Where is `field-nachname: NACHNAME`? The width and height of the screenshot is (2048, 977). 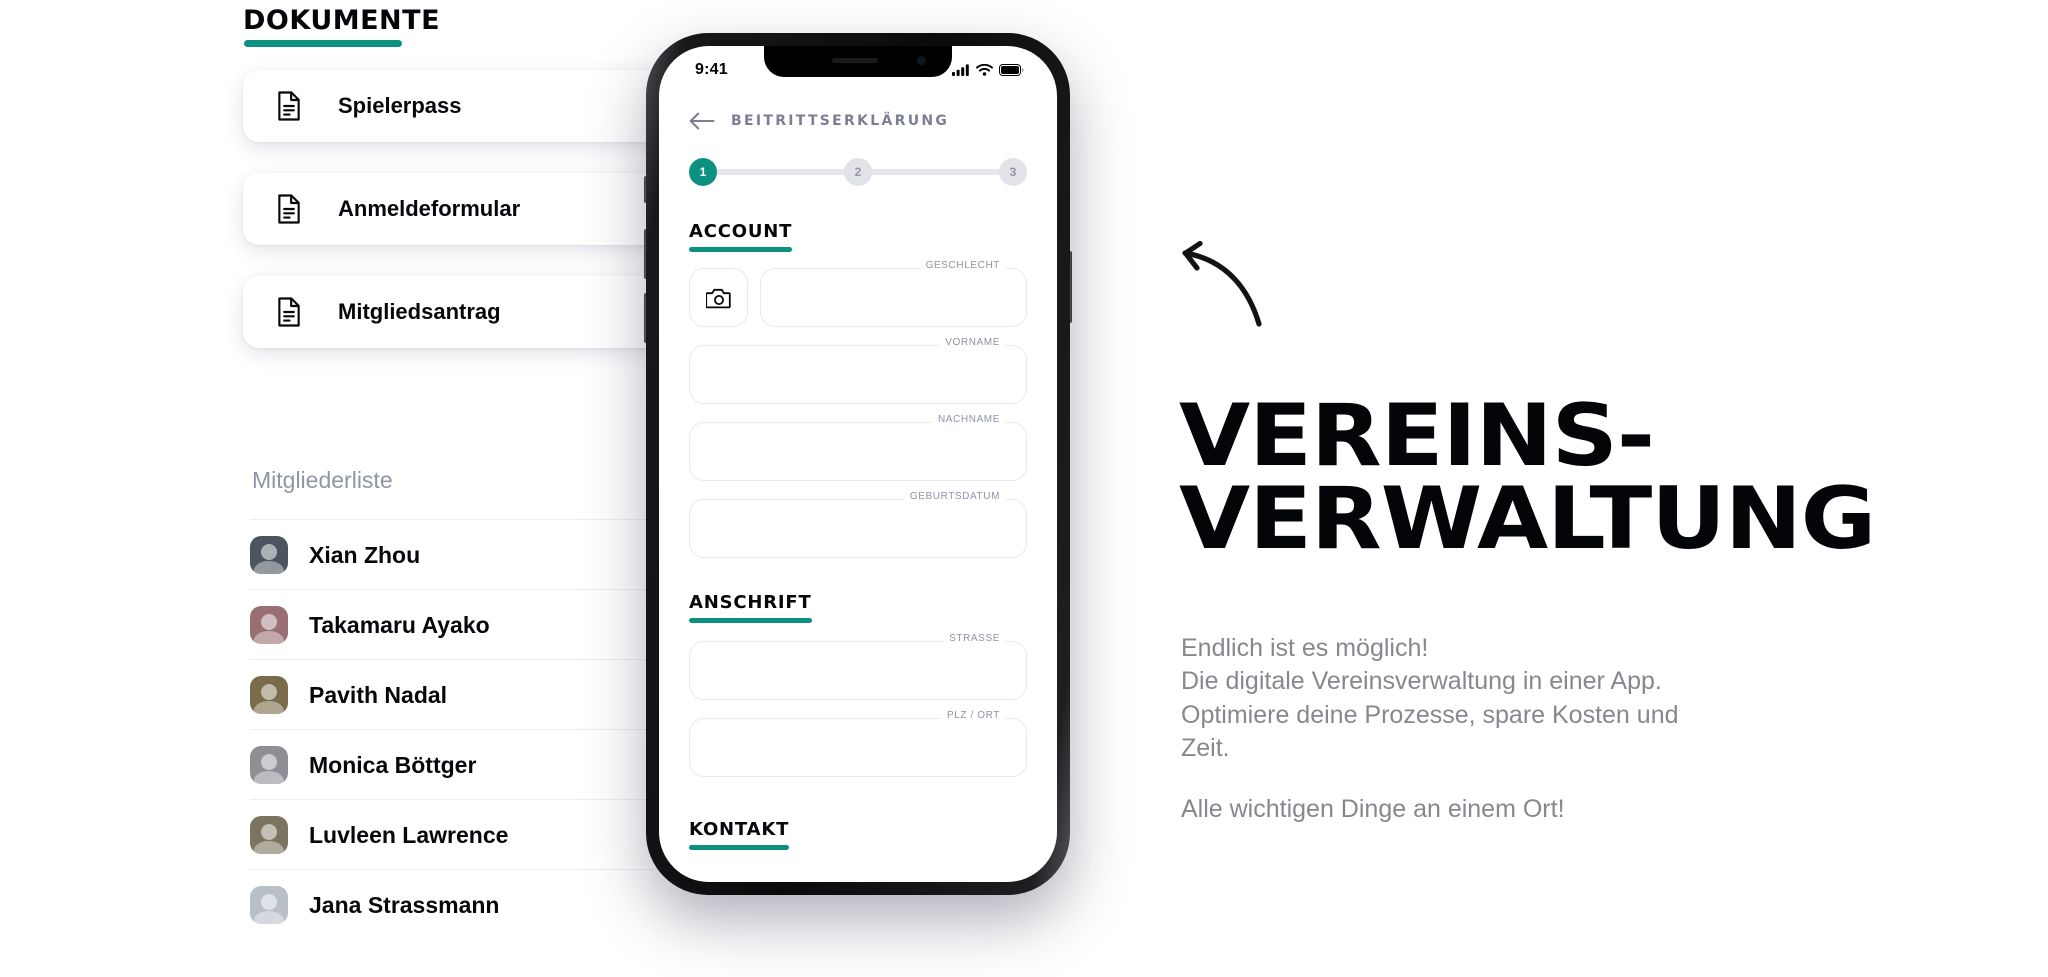 field-nachname: NACHNAME is located at coordinates (858, 447).